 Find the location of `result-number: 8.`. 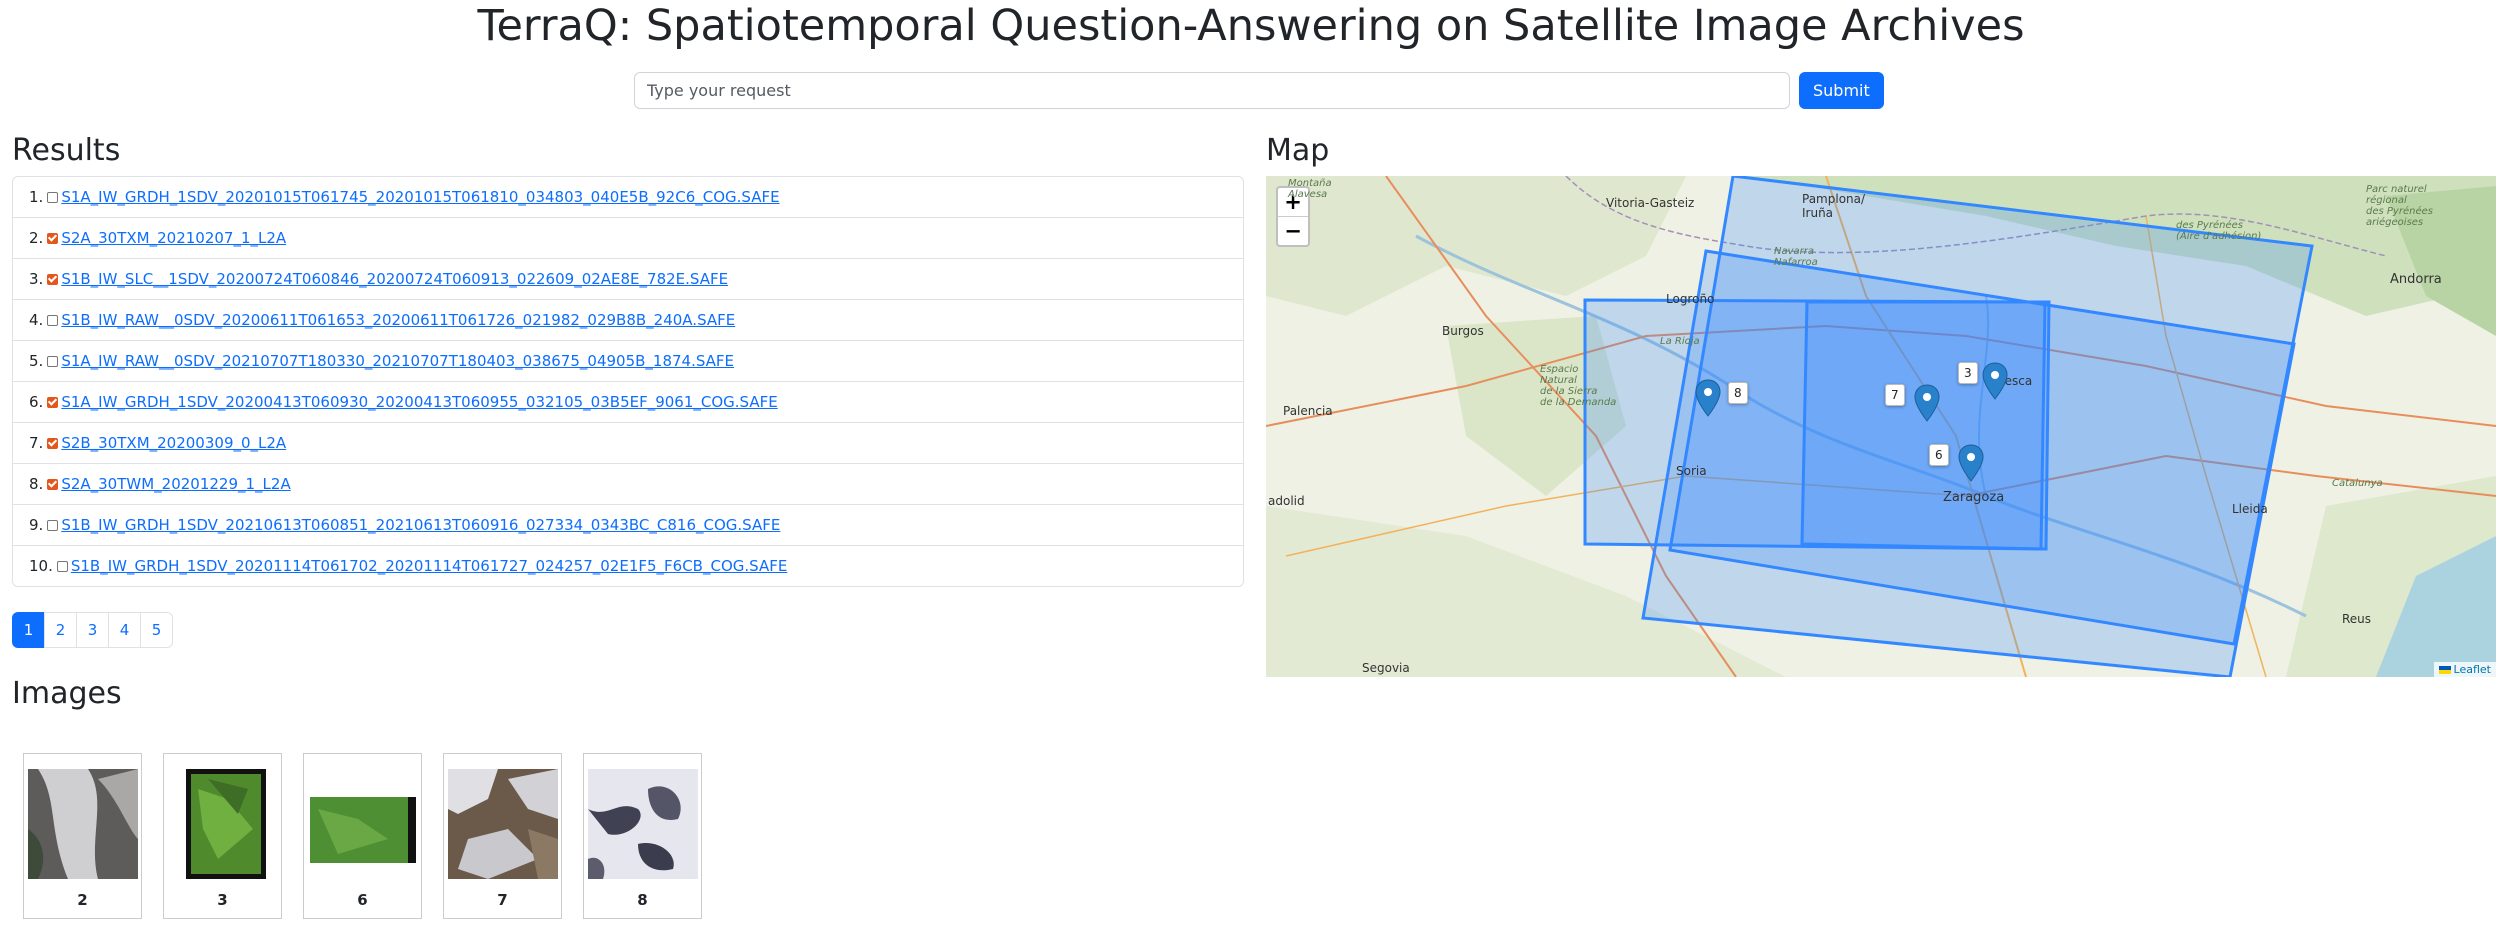

result-number: 8. is located at coordinates (36, 484).